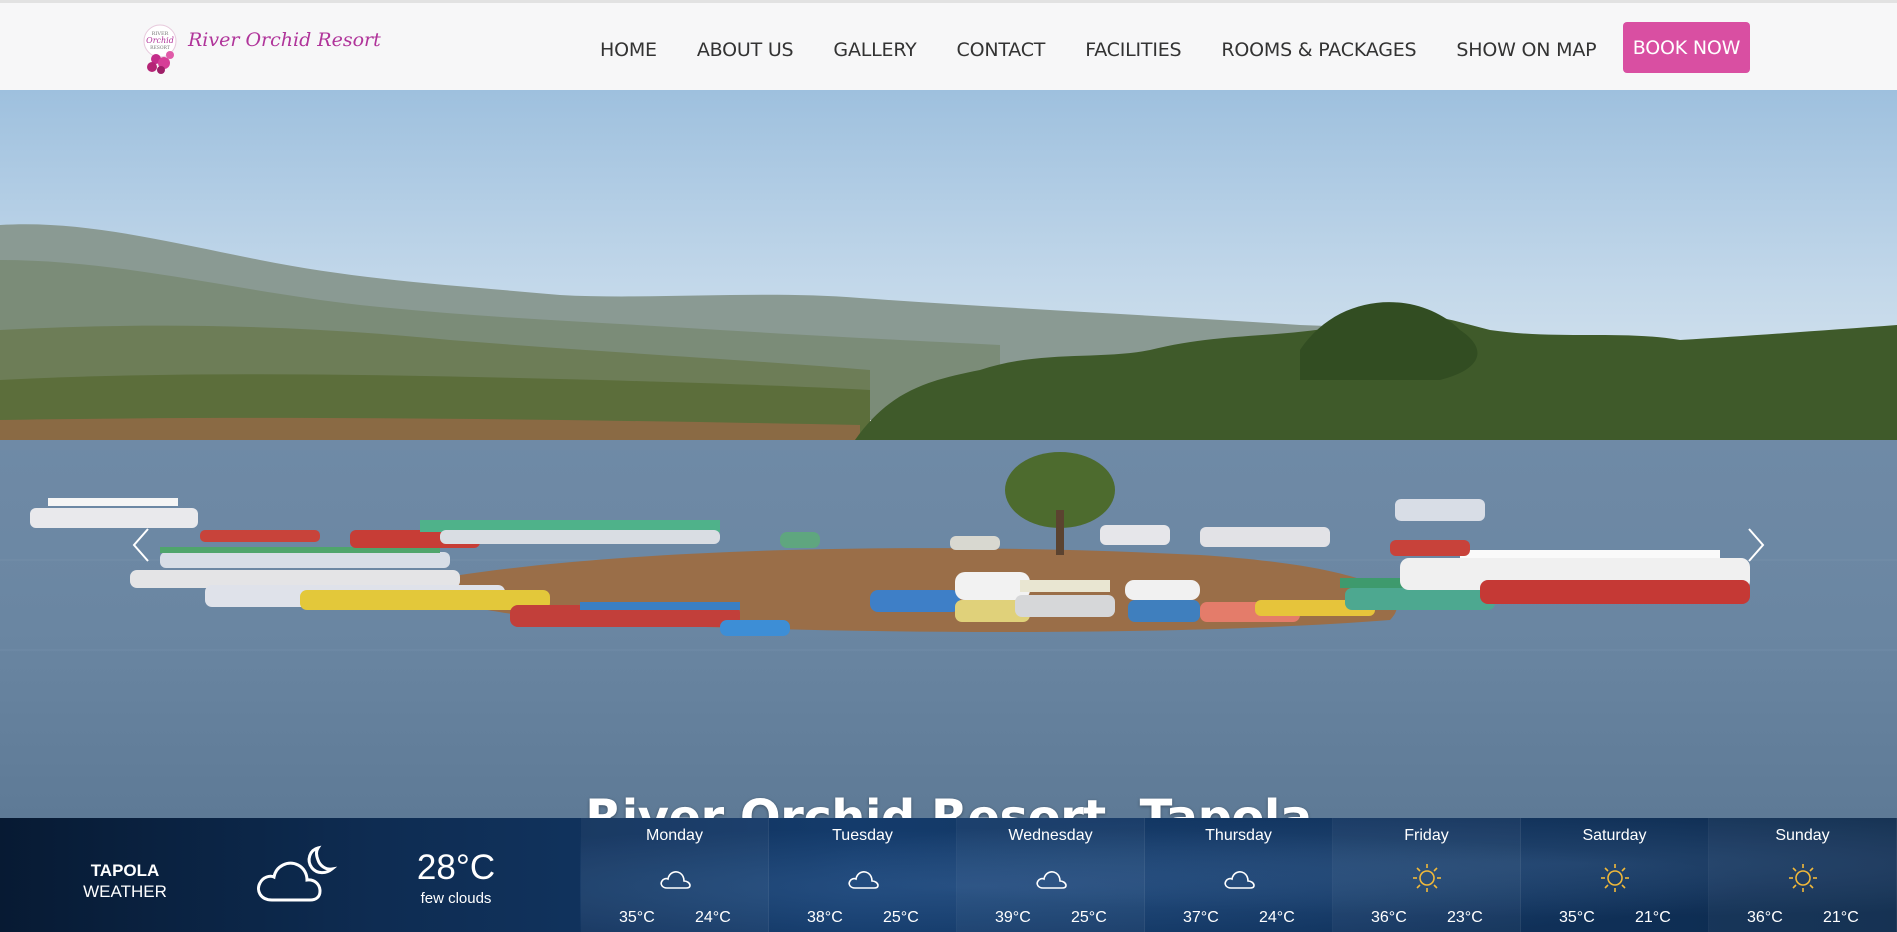  Describe the element at coordinates (745, 50) in the screenshot. I see `nav-about-us: ABOUT US` at that location.